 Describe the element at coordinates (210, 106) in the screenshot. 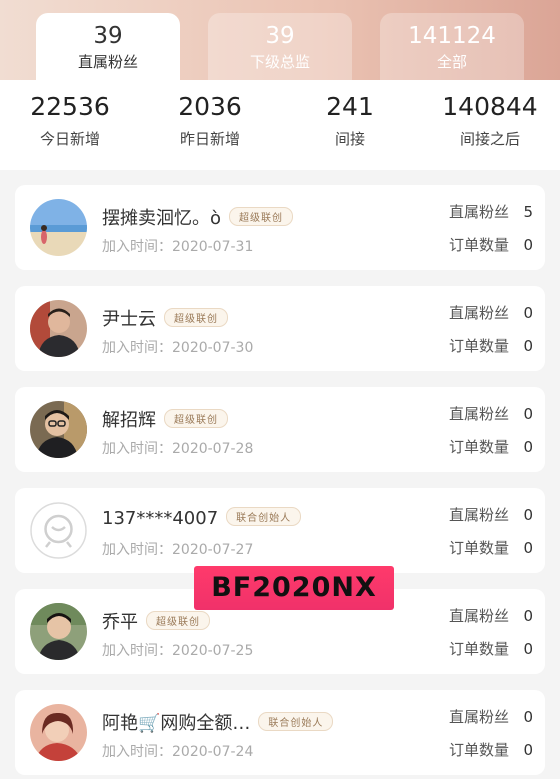

I see `stat-value: 2036` at that location.